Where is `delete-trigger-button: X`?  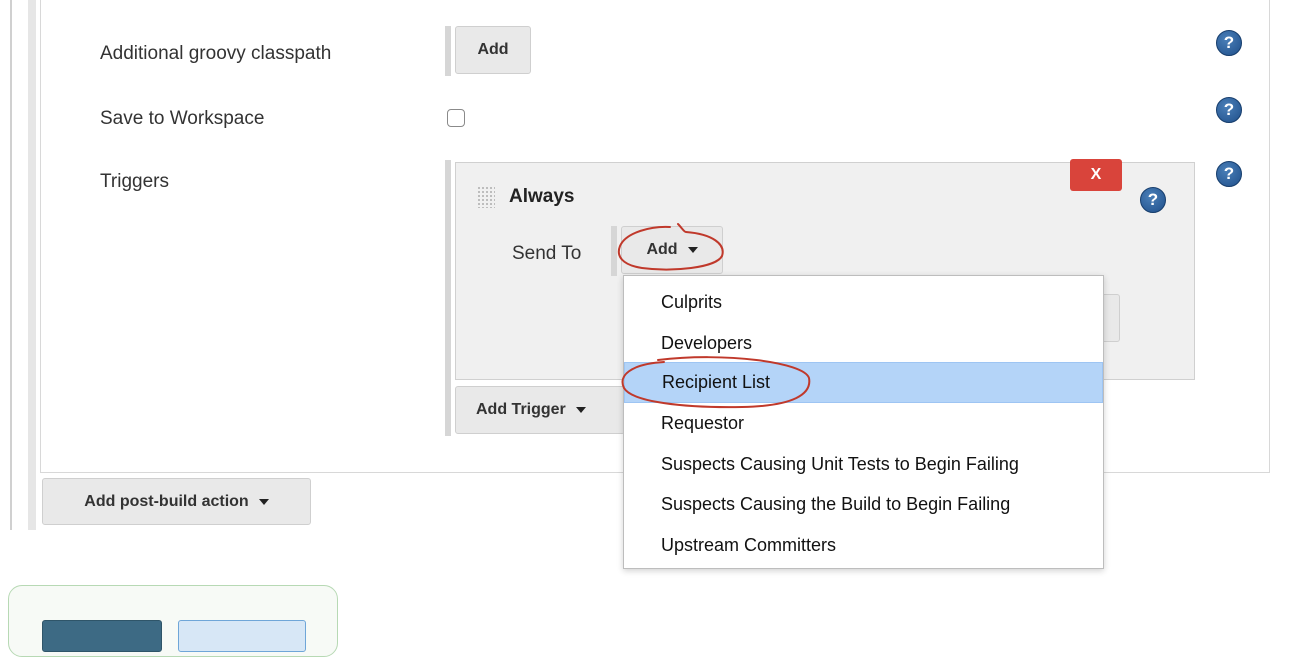
delete-trigger-button: X is located at coordinates (1096, 175).